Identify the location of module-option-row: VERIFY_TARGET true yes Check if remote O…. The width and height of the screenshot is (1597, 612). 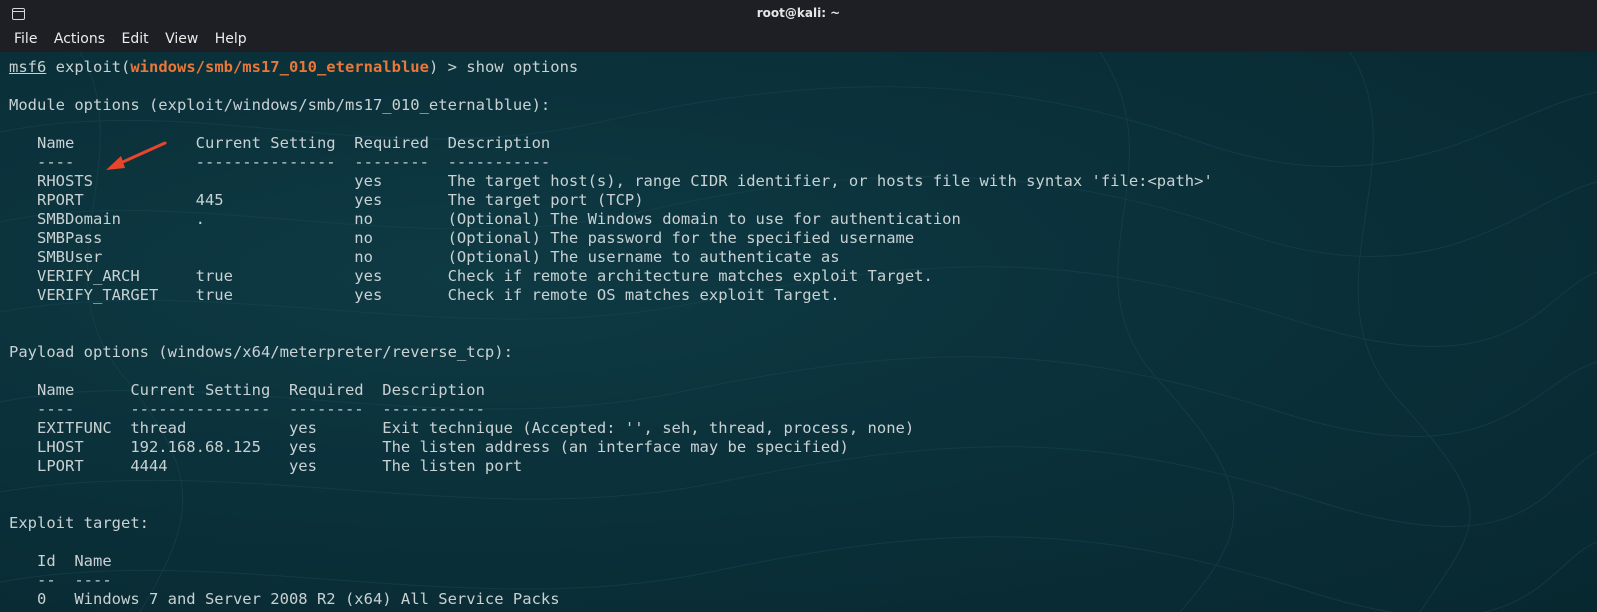
(424, 295).